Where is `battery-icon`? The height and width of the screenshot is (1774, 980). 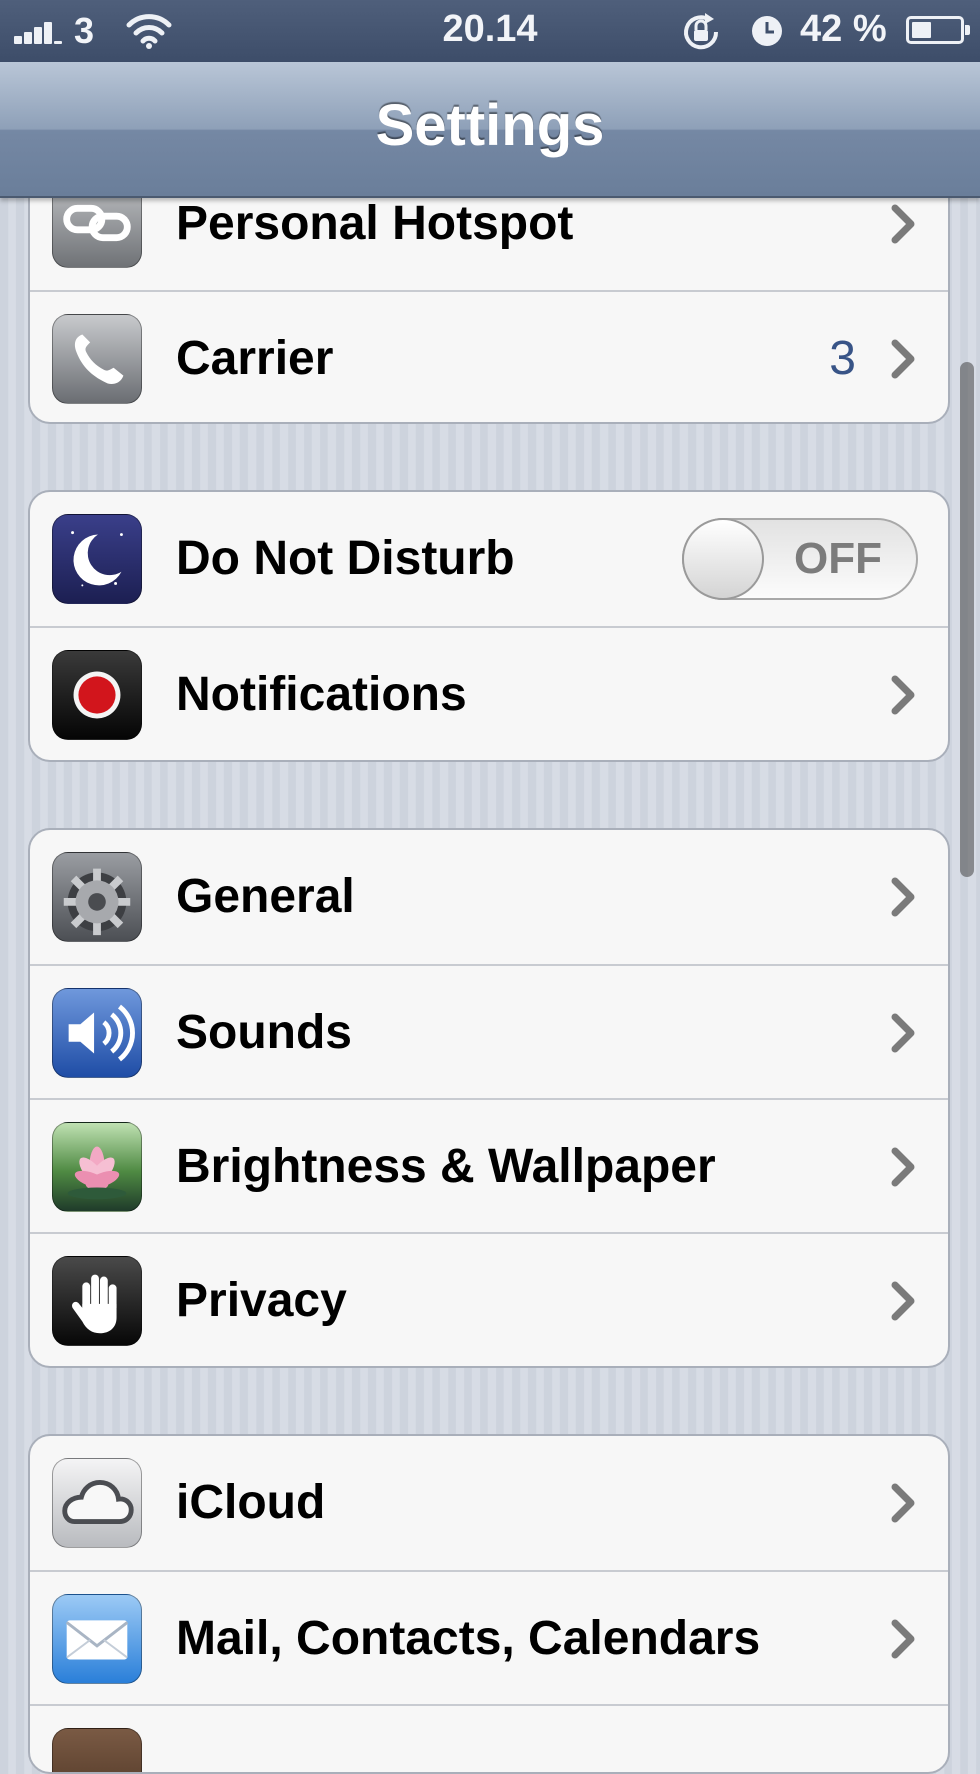
battery-icon is located at coordinates (938, 30).